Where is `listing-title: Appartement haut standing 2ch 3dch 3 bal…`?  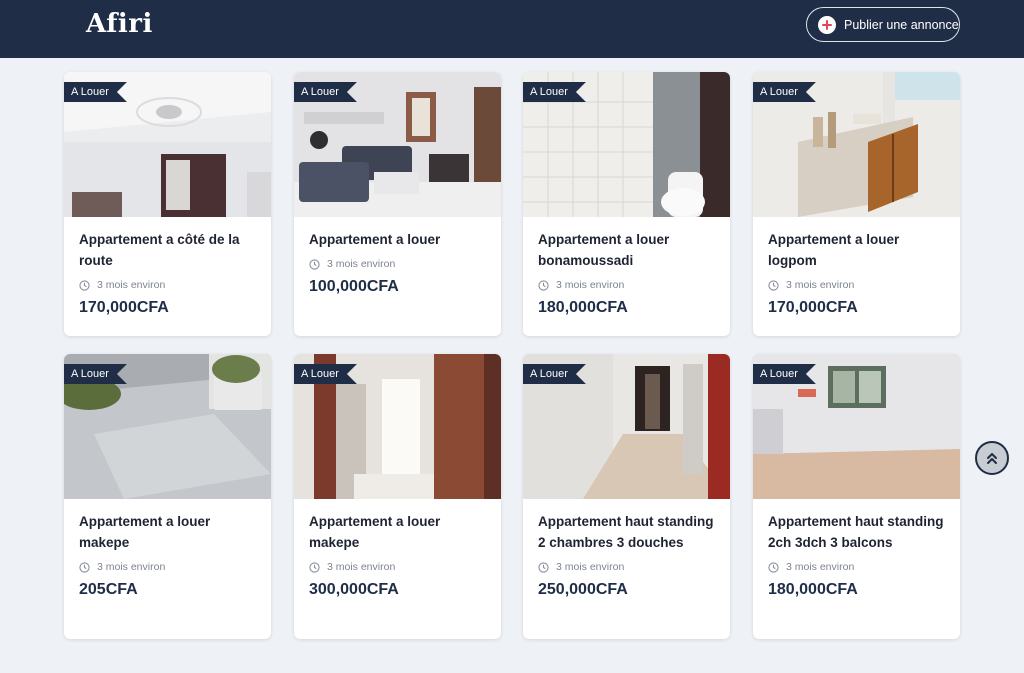
listing-title: Appartement haut standing 2ch 3dch 3 bal… is located at coordinates (856, 532).